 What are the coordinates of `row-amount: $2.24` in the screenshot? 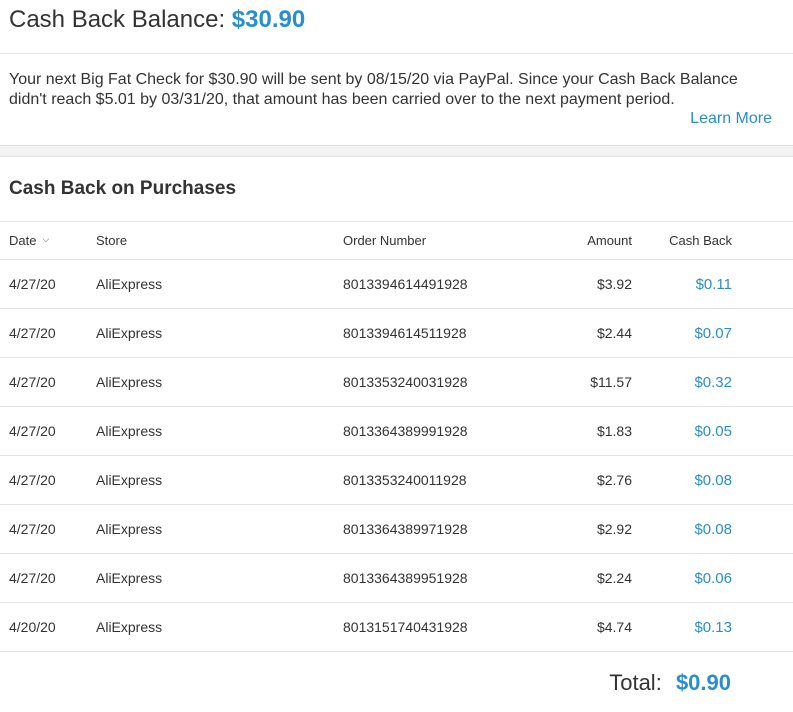 It's located at (614, 578).